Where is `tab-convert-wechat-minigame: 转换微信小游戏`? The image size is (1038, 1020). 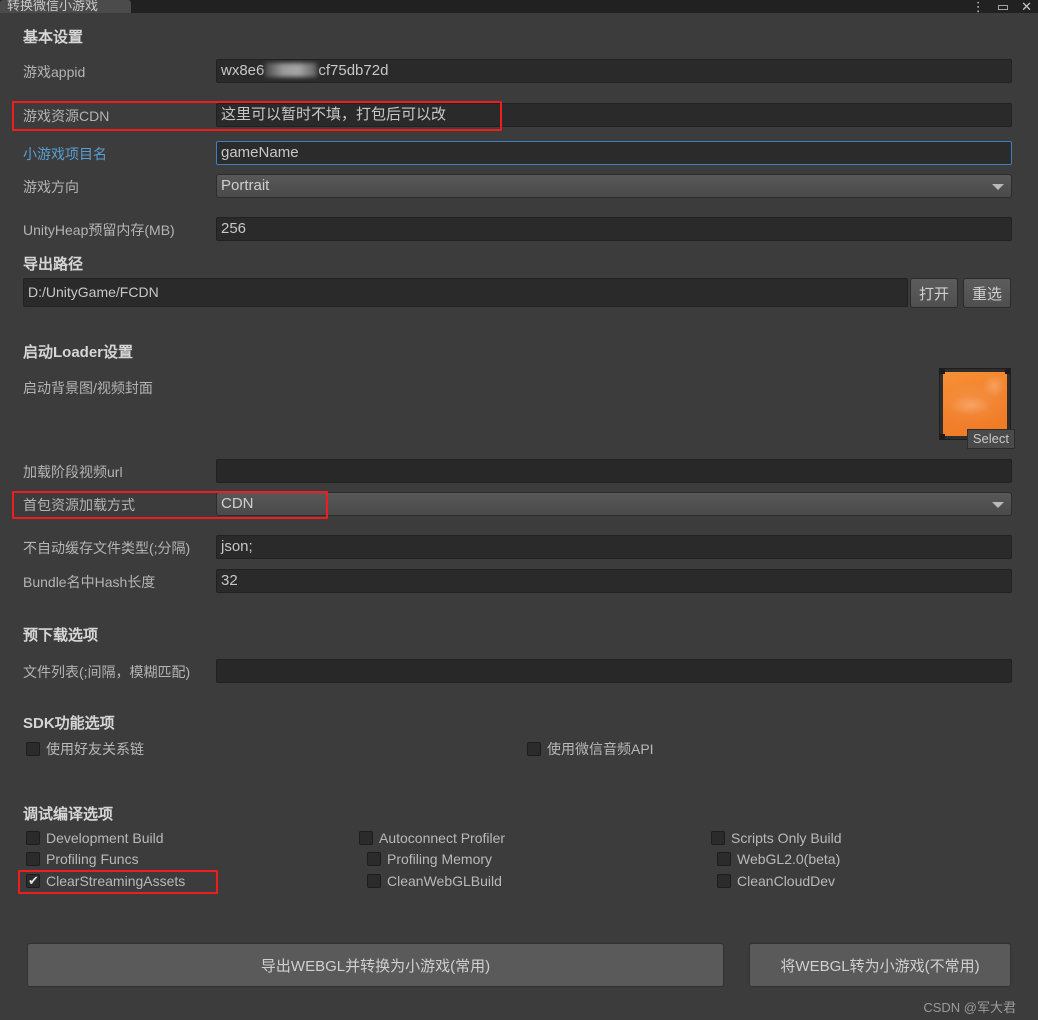 tab-convert-wechat-minigame: 转换微信小游戏 is located at coordinates (65, 6).